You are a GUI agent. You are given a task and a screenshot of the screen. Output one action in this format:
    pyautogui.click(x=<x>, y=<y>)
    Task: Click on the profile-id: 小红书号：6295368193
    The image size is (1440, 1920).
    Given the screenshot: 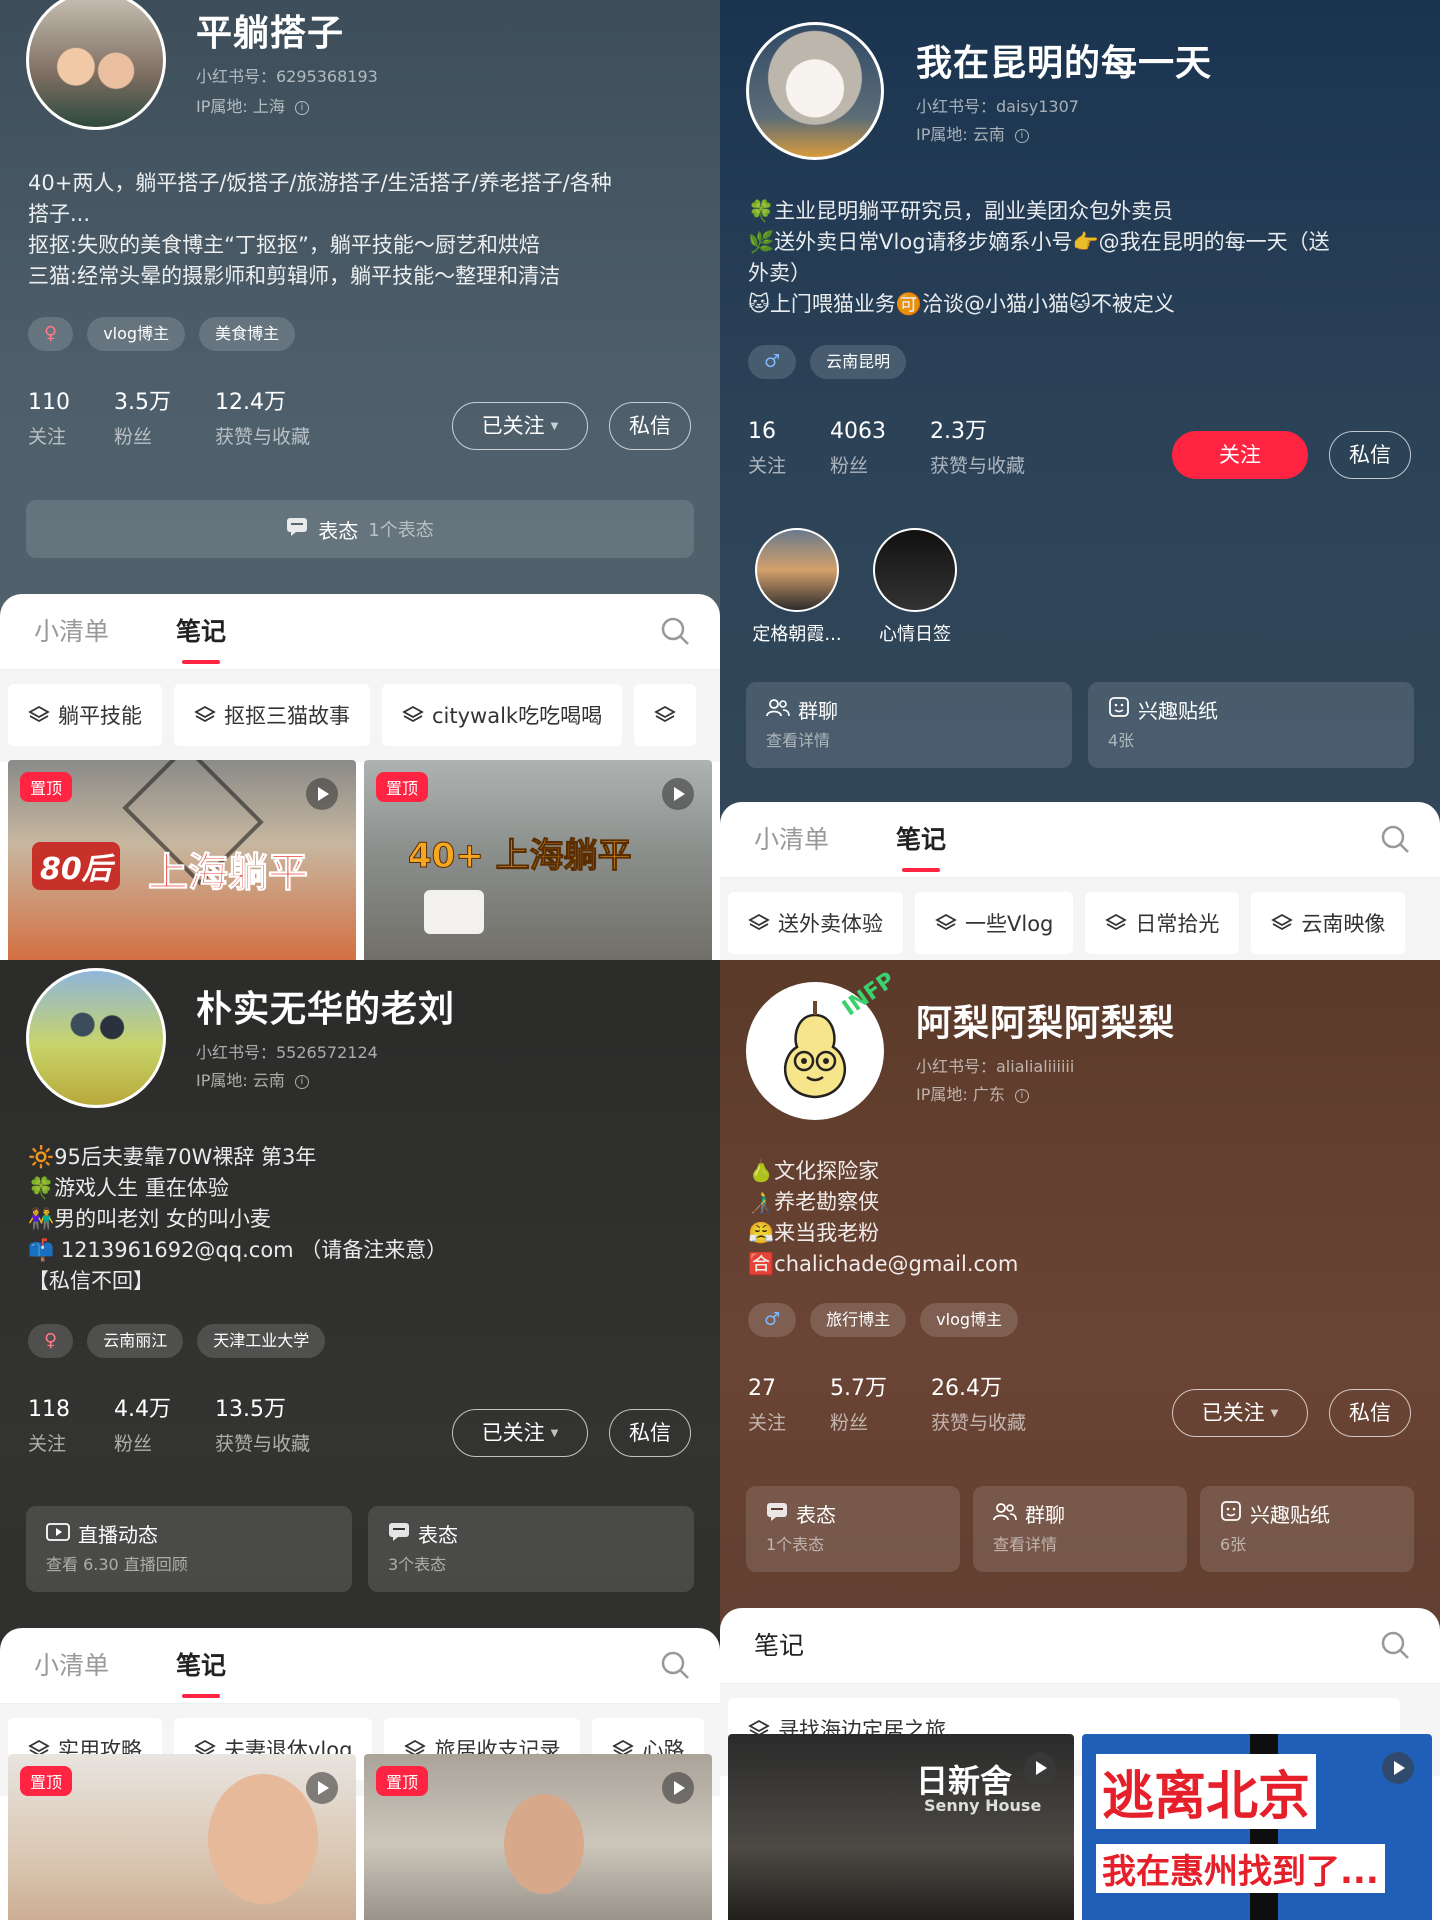 What is the action you would take?
    pyautogui.click(x=287, y=76)
    